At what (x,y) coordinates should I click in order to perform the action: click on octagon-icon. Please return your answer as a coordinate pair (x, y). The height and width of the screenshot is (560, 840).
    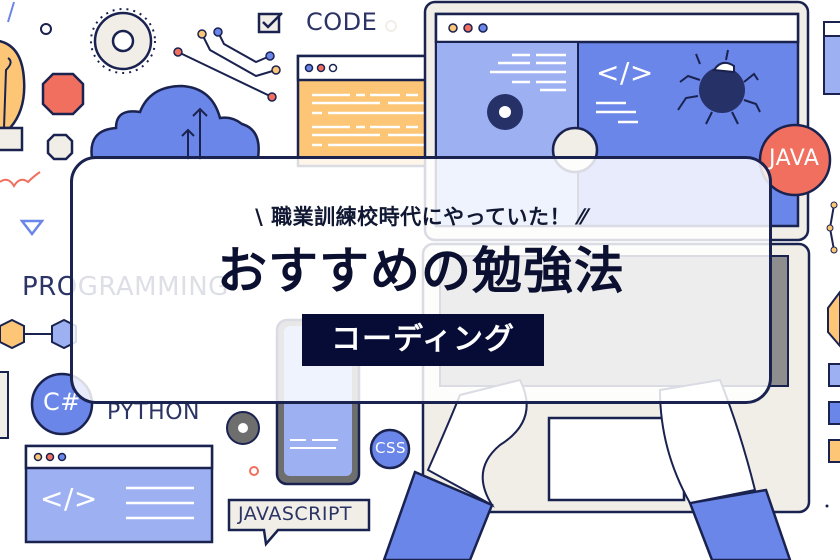
    Looking at the image, I should click on (63, 94).